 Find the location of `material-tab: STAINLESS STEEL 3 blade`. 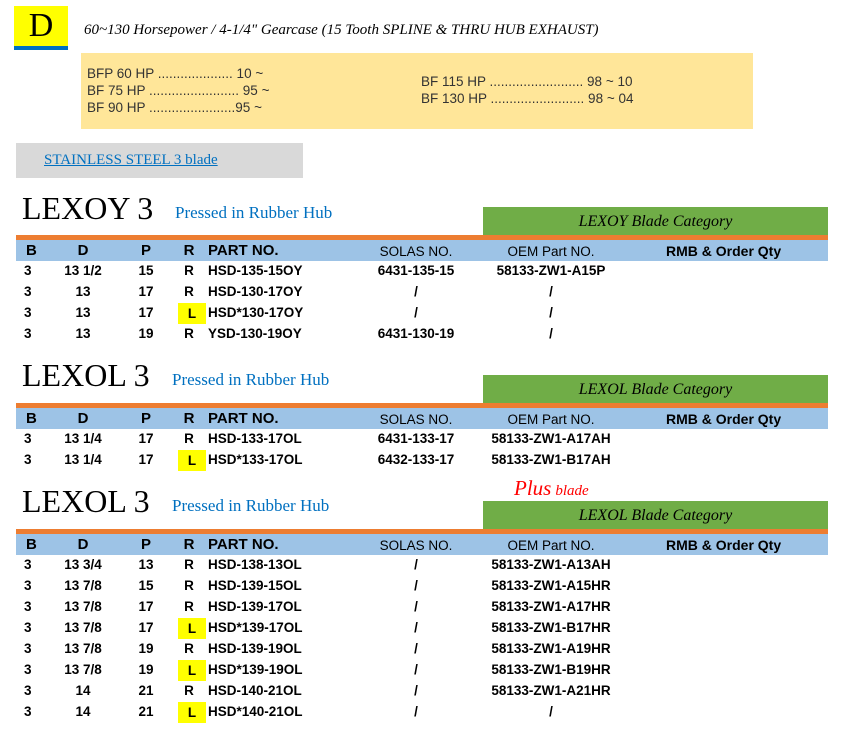

material-tab: STAINLESS STEEL 3 blade is located at coordinates (159, 160).